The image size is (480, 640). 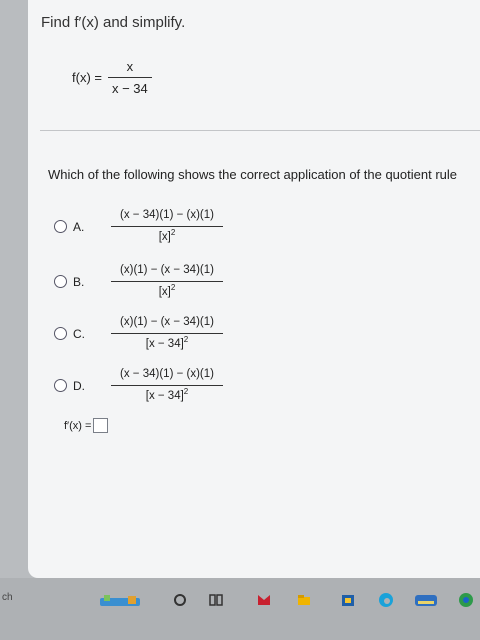 I want to click on file-explorer-icon, so click(x=216, y=600).